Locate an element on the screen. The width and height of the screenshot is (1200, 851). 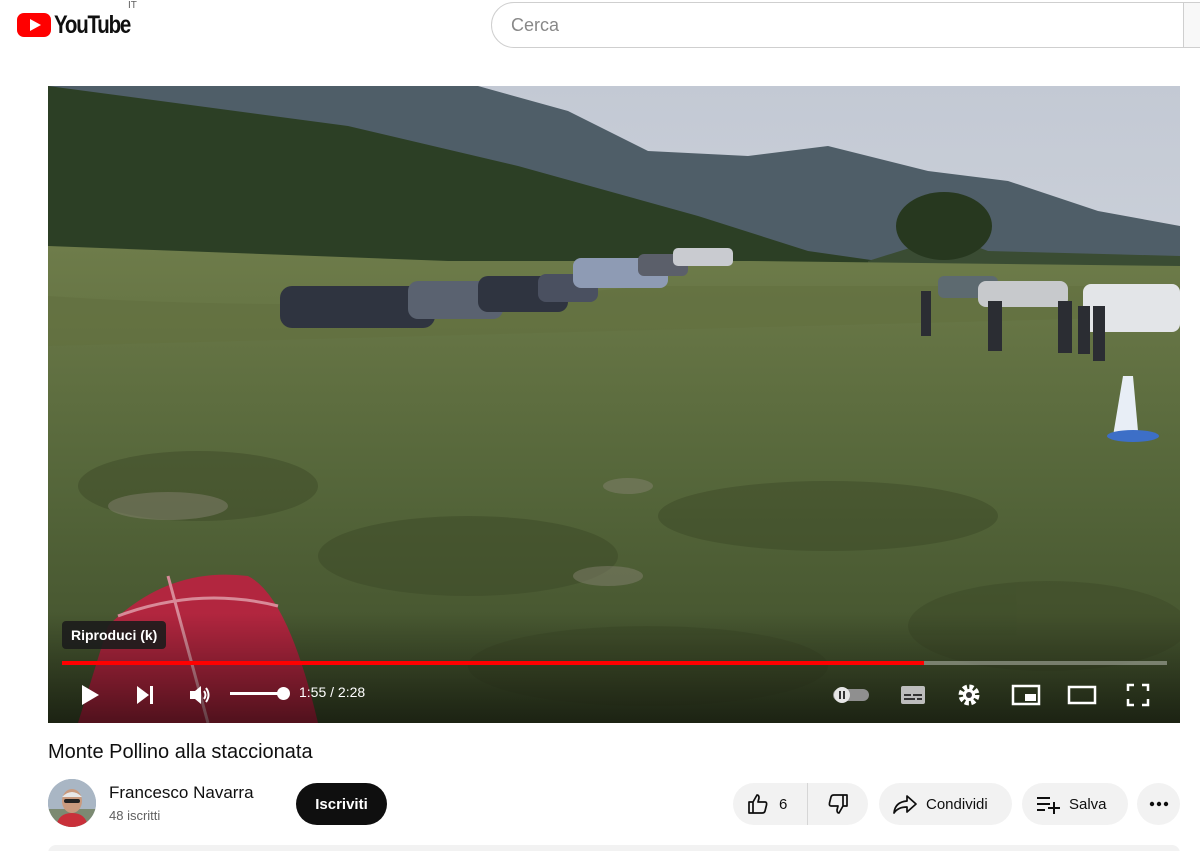
volume-icon is located at coordinates (200, 695).